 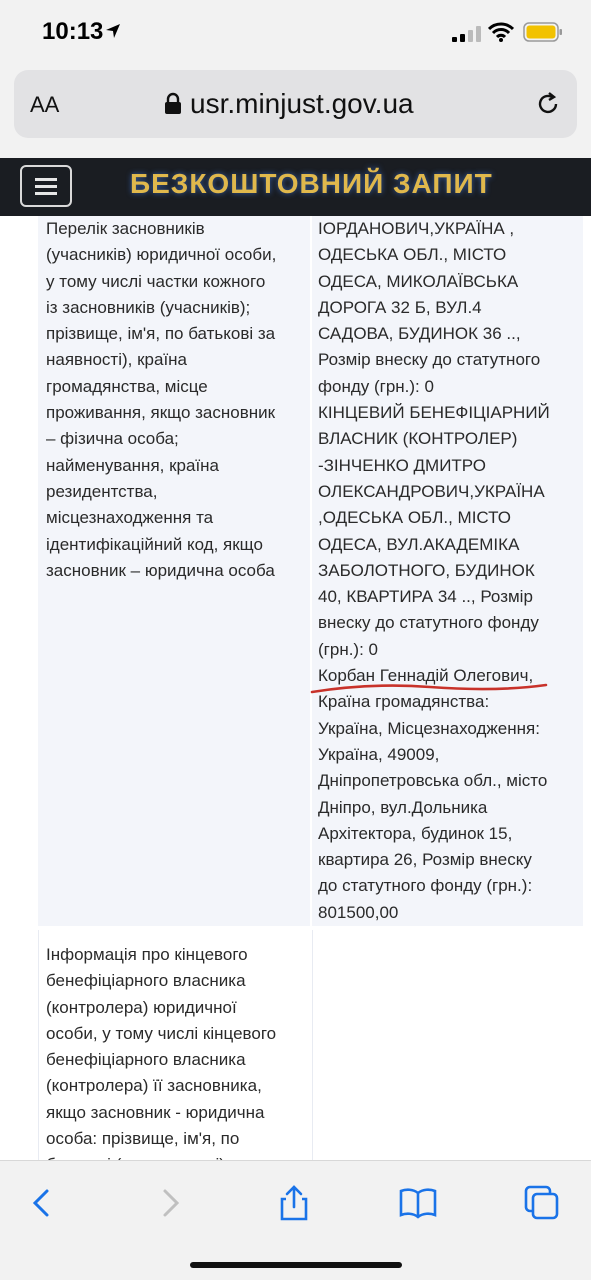 I want to click on tabs-icon, so click(x=542, y=1203).